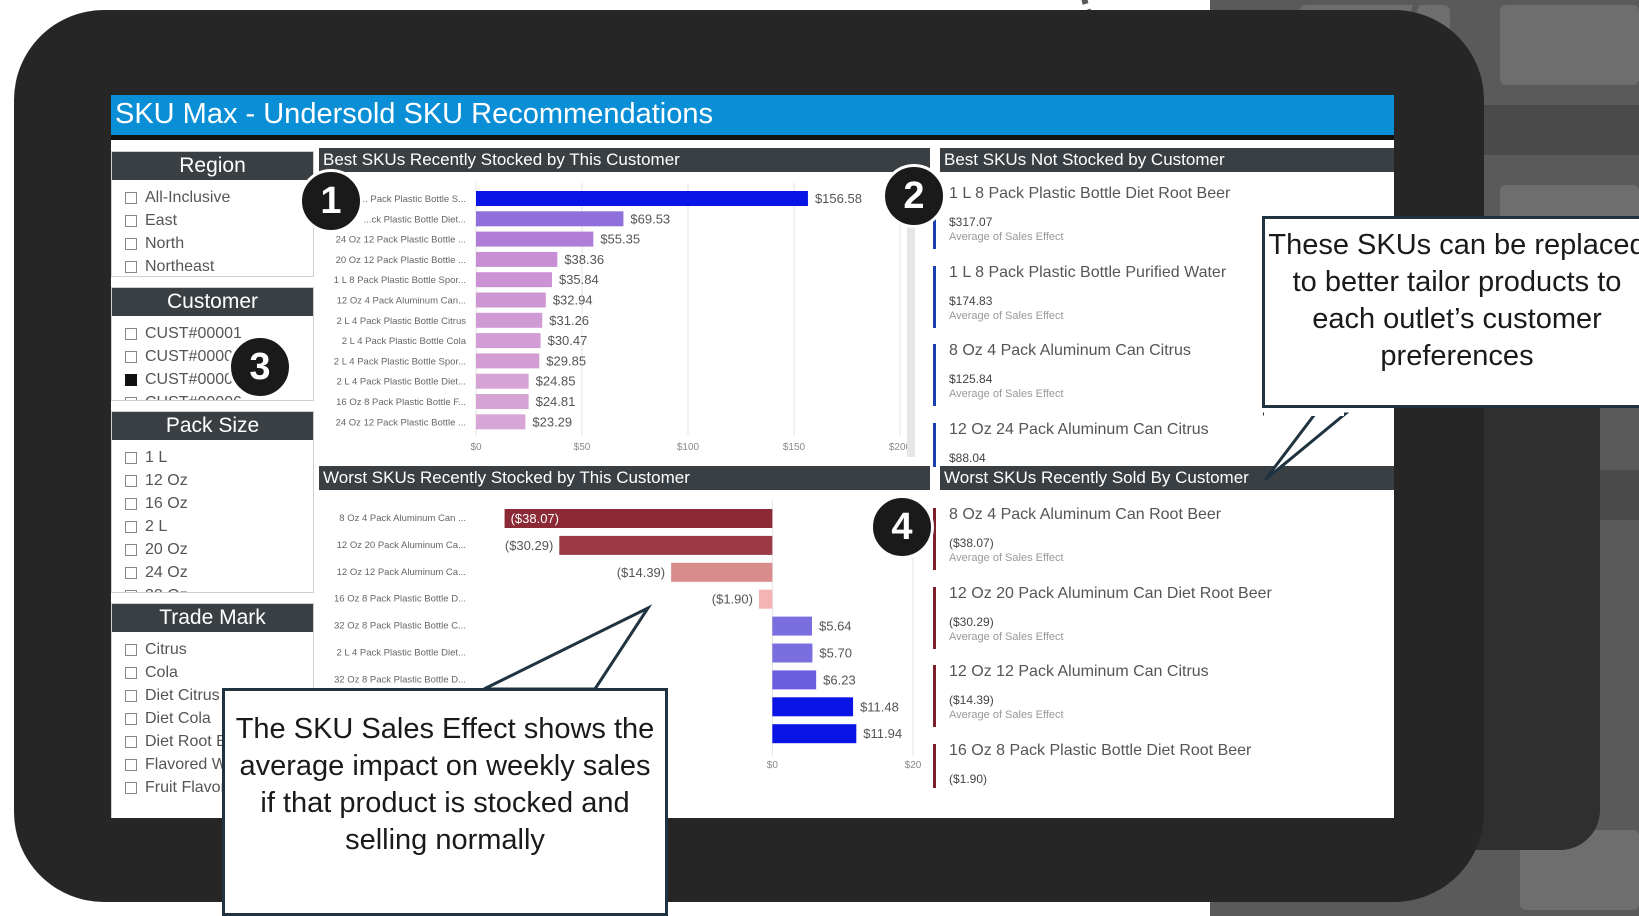 Image resolution: width=1639 pixels, height=916 pixels. What do you see at coordinates (212, 672) in the screenshot?
I see `trade-mark-option: Cola` at bounding box center [212, 672].